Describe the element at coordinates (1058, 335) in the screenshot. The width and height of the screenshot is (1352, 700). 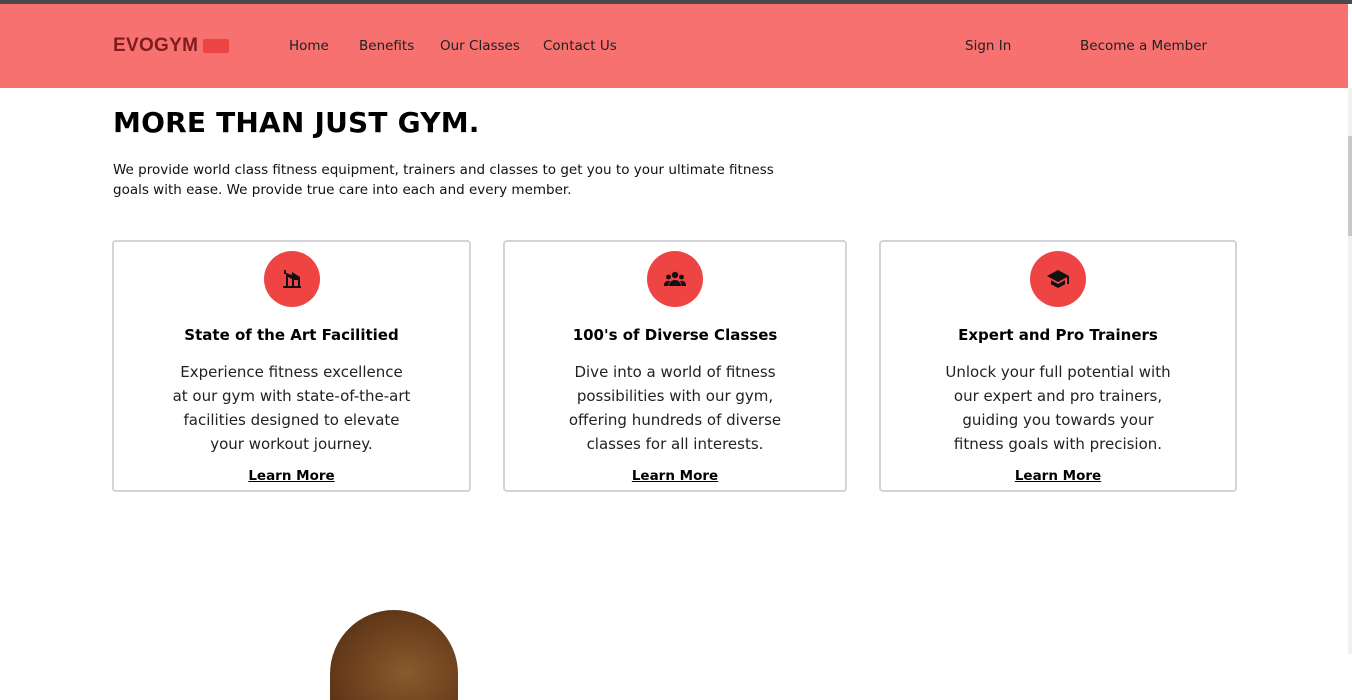
I see `benefit-title: Expert and Pro Trainers` at that location.